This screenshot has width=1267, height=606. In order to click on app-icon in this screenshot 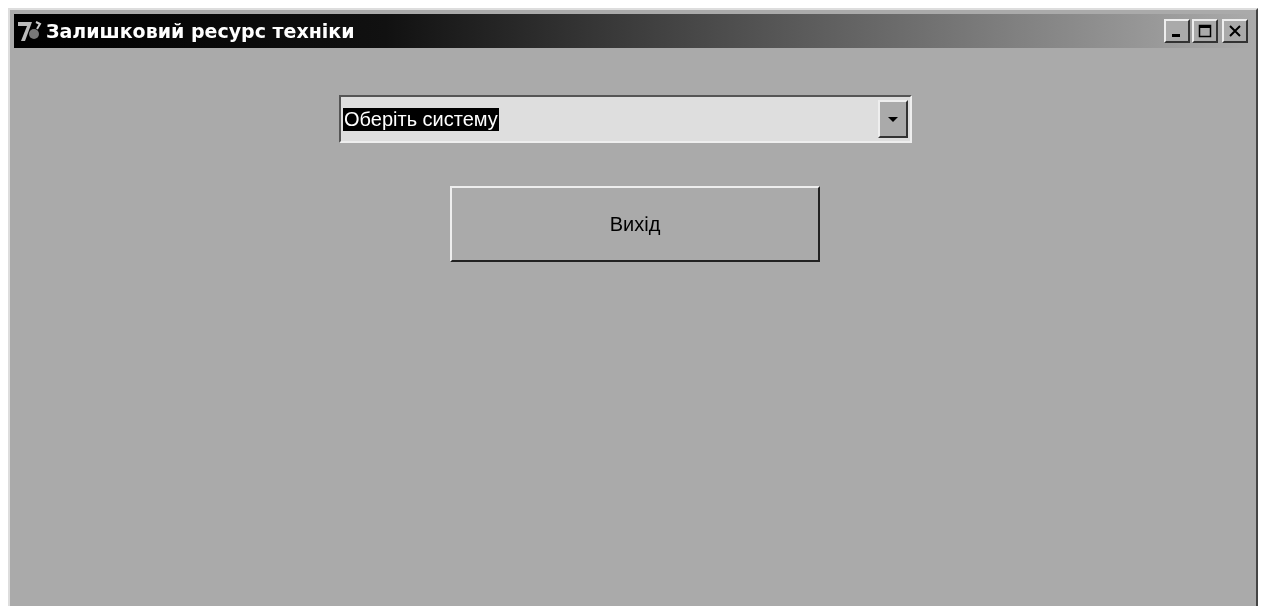, I will do `click(29, 31)`.